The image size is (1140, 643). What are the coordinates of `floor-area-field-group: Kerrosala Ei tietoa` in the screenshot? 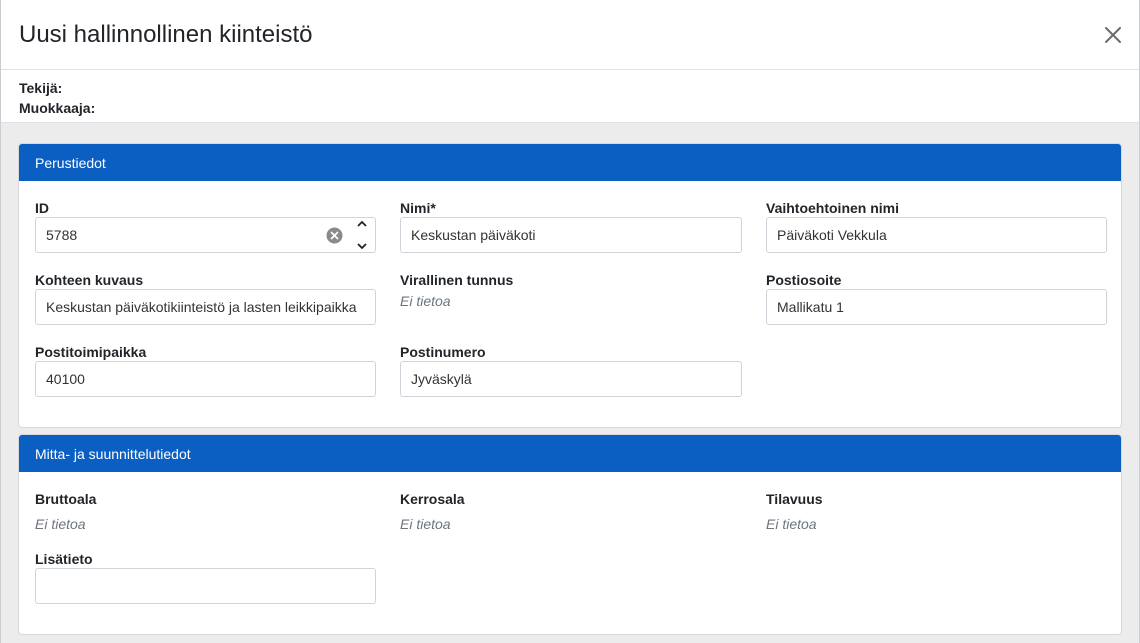 It's located at (571, 515).